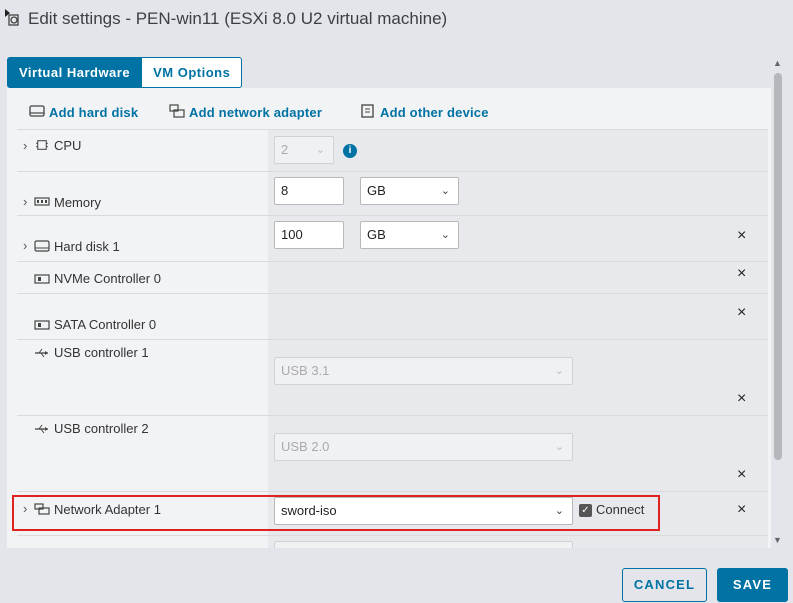  I want to click on add-hard-disk-label: Add hard disk, so click(94, 112).